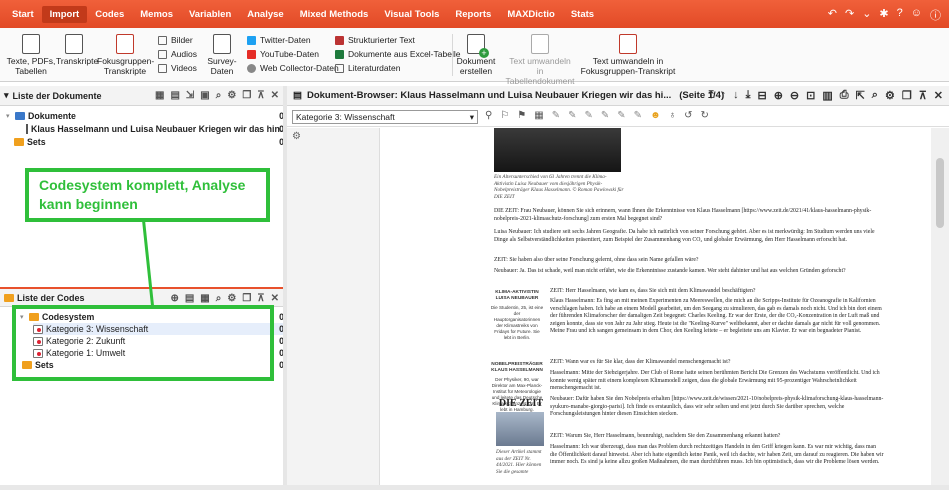 The height and width of the screenshot is (490, 949). What do you see at coordinates (778, 95) in the screenshot?
I see `zoom-in-icon: ⊕` at bounding box center [778, 95].